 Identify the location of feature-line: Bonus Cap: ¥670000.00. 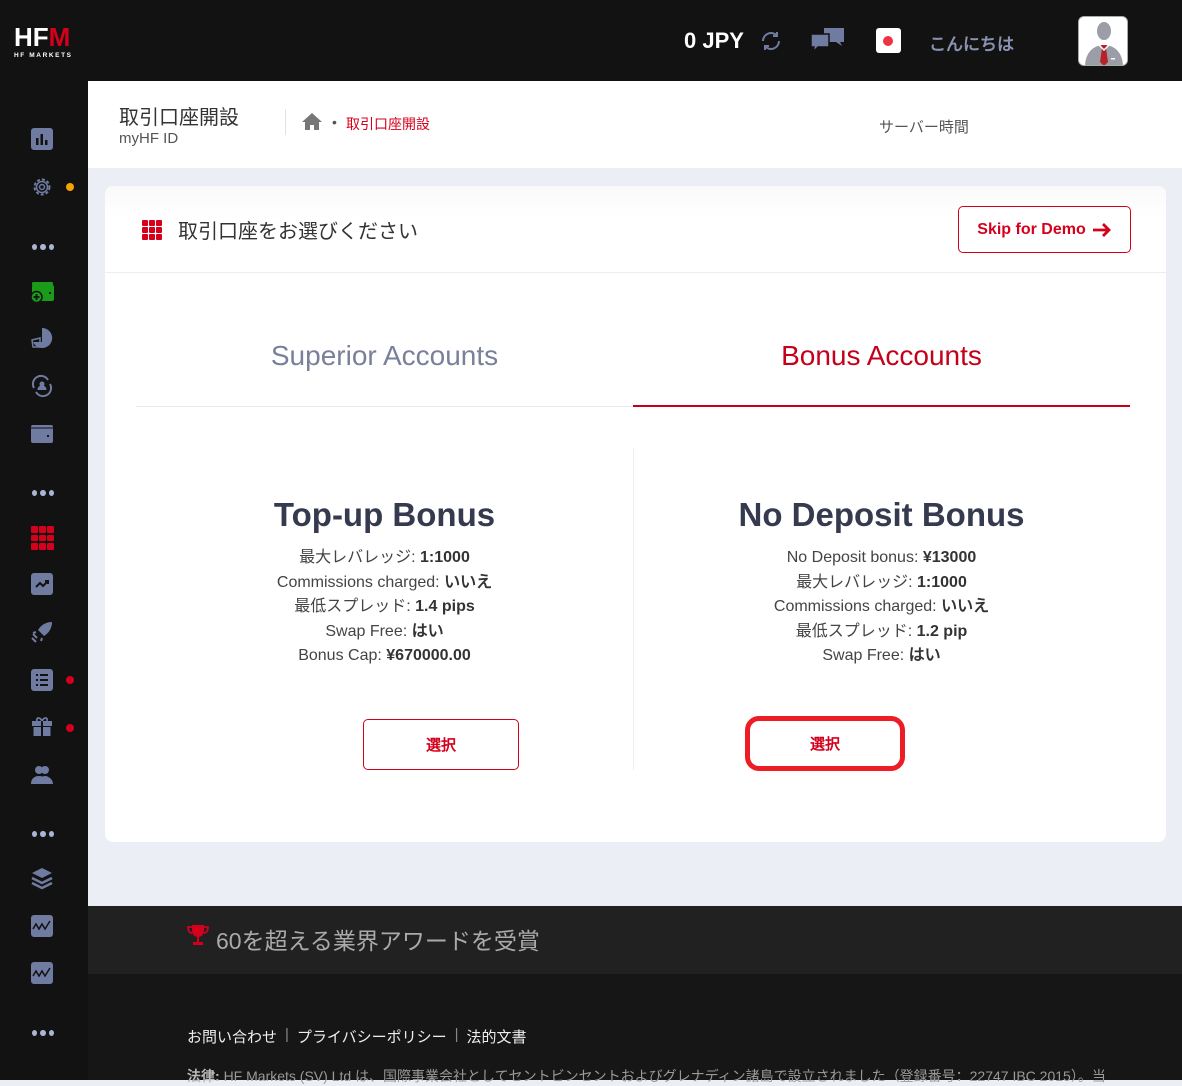
(384, 655).